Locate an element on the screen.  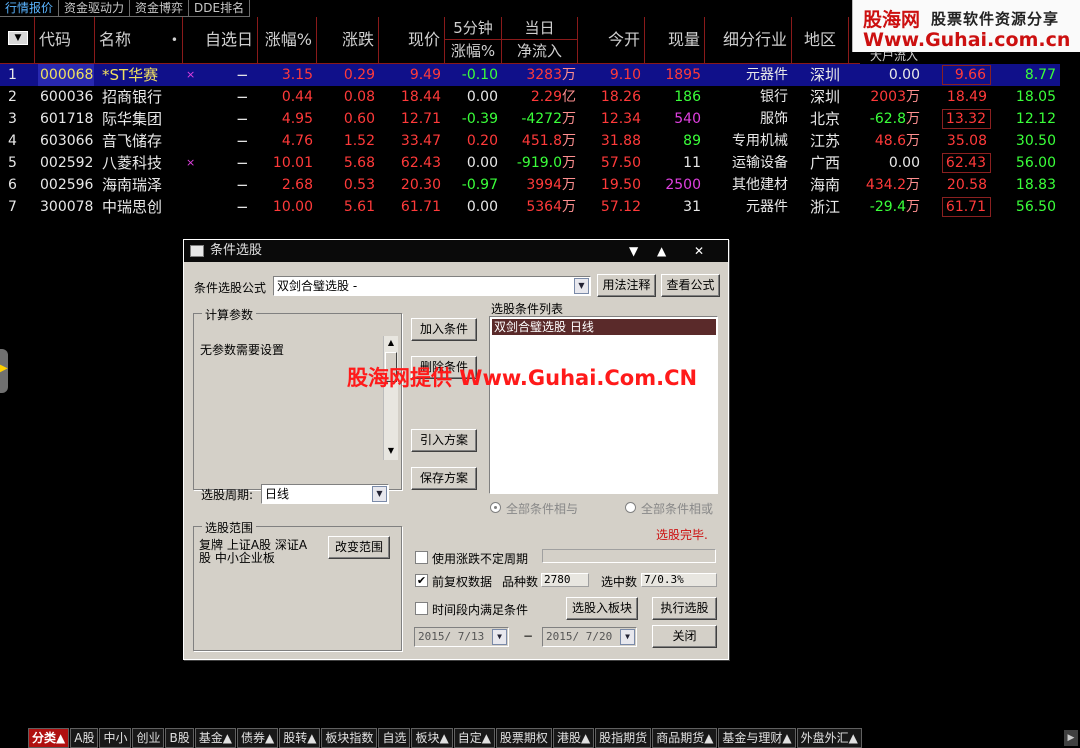
header-name: 名称 • is located at coordinates (139, 40).